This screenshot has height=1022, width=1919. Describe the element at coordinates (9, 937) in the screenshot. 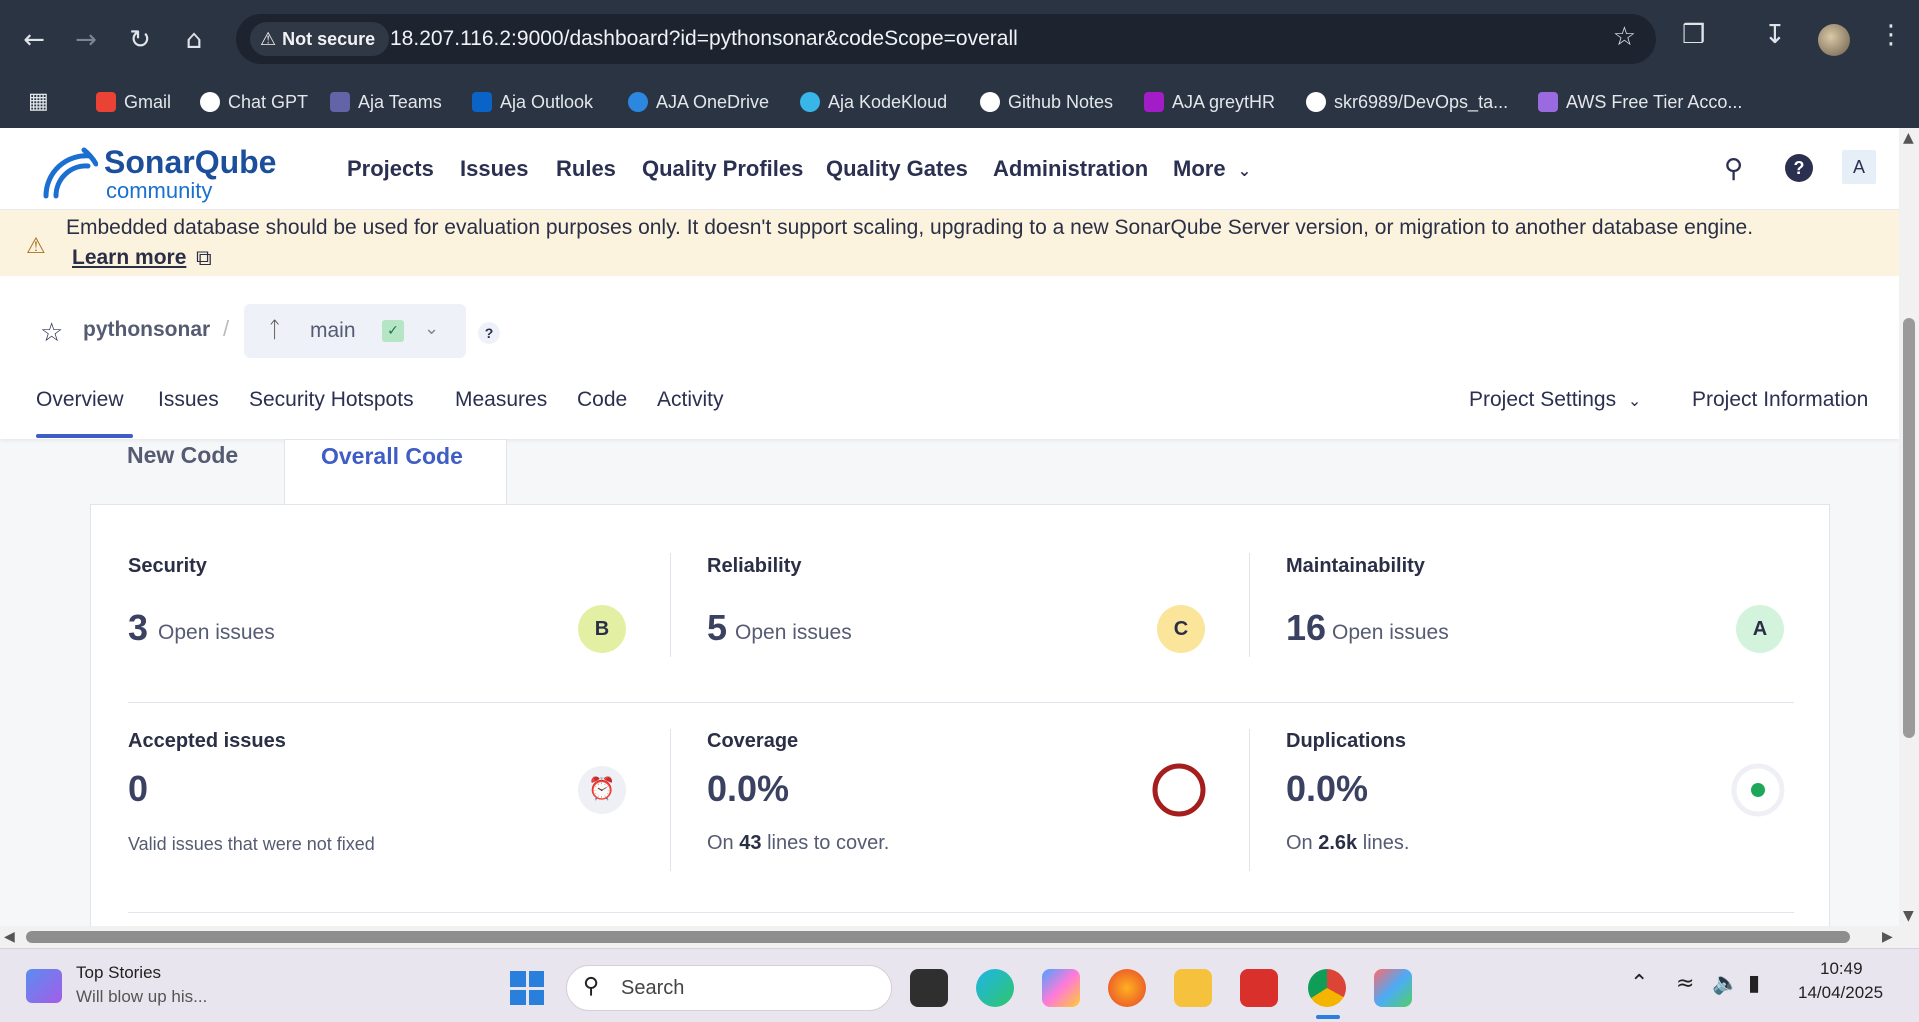

I see `scroll-left-icon: ◀` at that location.